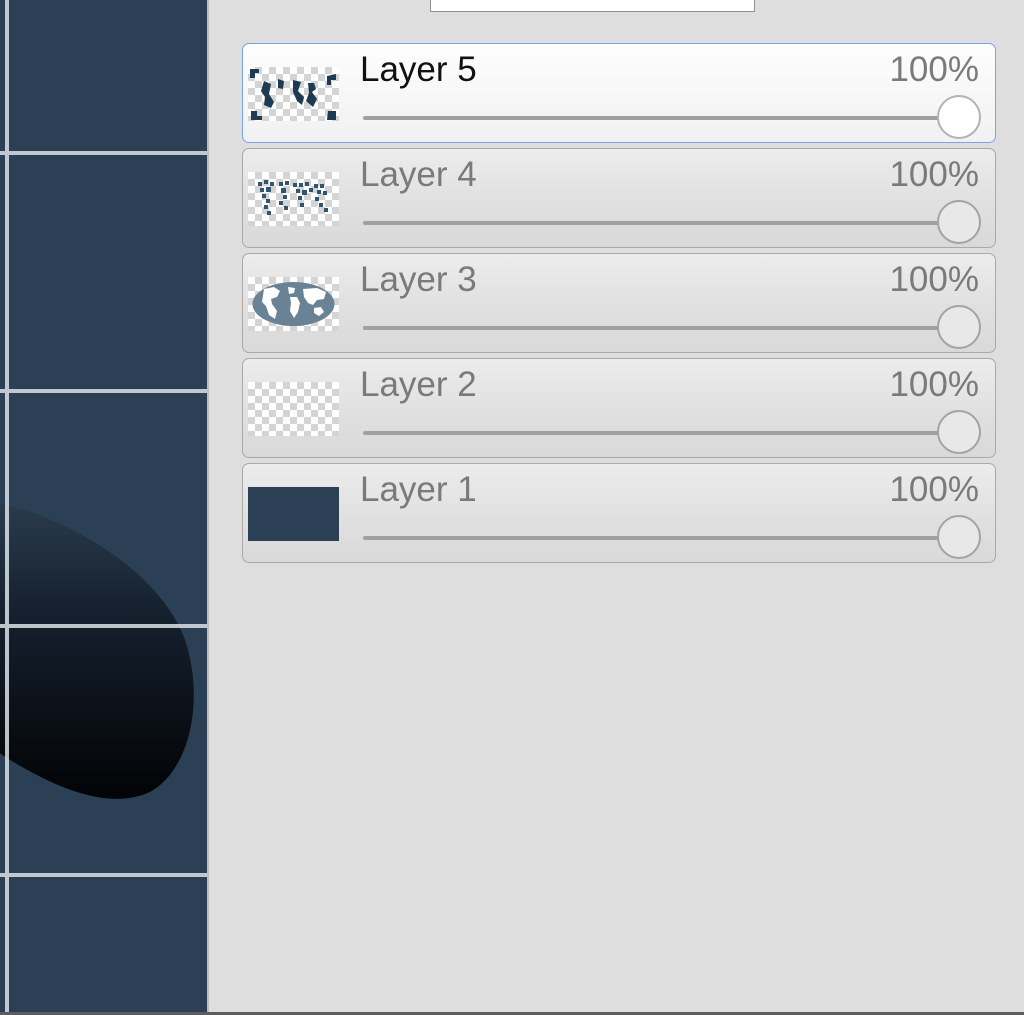 This screenshot has height=1015, width=1024. What do you see at coordinates (293, 514) in the screenshot?
I see `solid-fill-thumbnail-icon` at bounding box center [293, 514].